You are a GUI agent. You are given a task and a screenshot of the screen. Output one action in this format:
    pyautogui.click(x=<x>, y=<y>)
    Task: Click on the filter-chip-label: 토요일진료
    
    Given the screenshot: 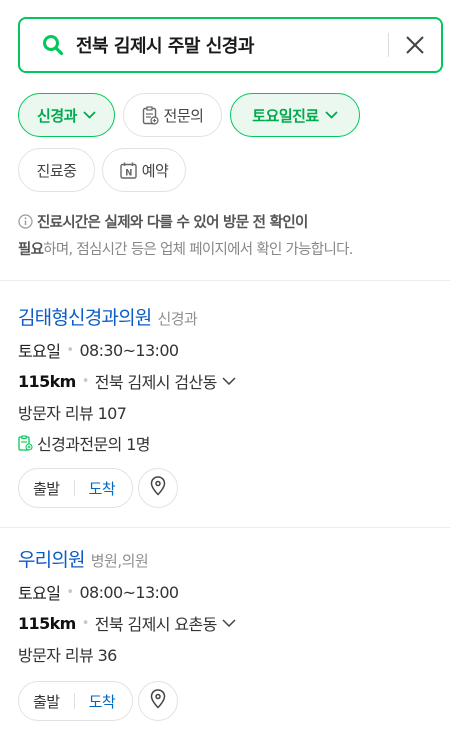 What is the action you would take?
    pyautogui.click(x=285, y=115)
    